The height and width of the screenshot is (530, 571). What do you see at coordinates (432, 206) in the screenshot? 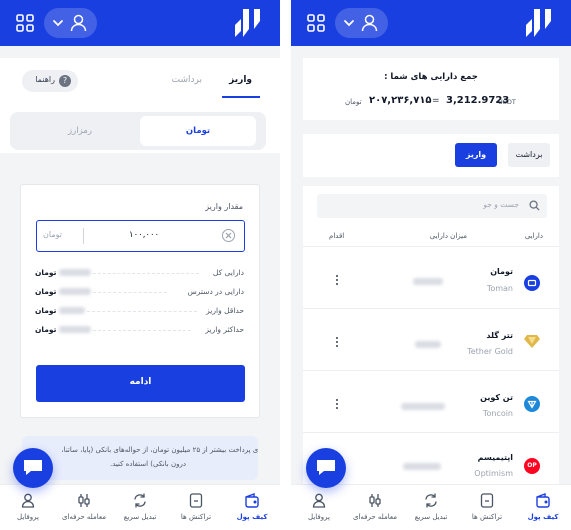
I see `search-input: جست و جو` at bounding box center [432, 206].